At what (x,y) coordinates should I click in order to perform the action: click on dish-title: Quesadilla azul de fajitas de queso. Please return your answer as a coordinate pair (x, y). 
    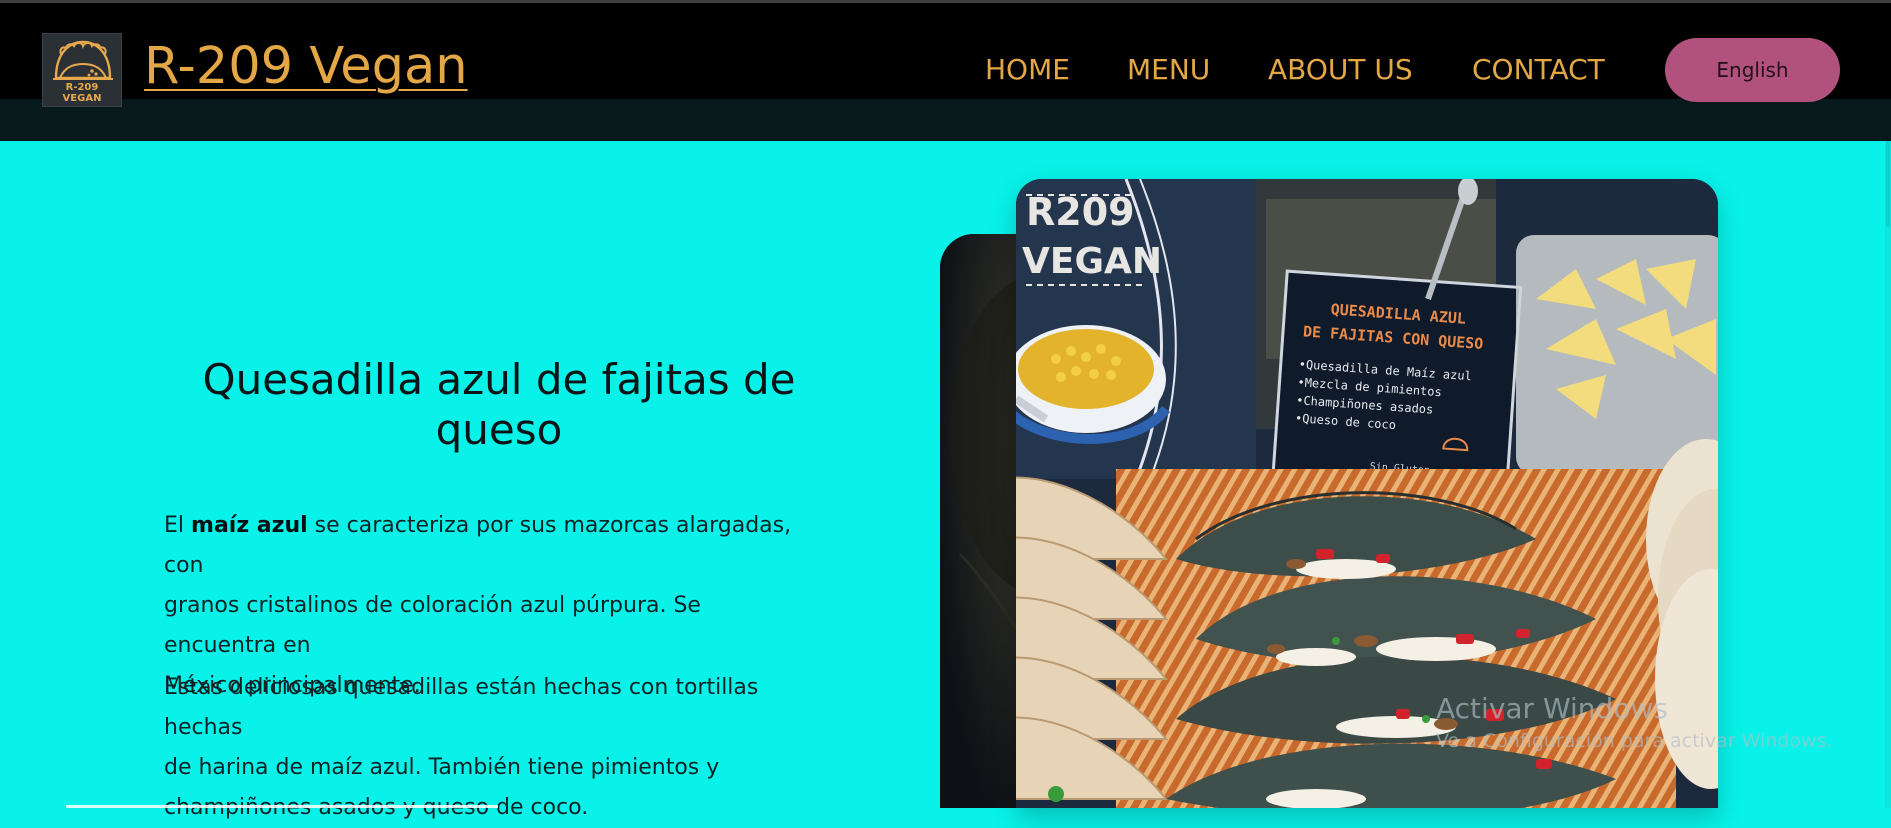
    Looking at the image, I should click on (499, 405).